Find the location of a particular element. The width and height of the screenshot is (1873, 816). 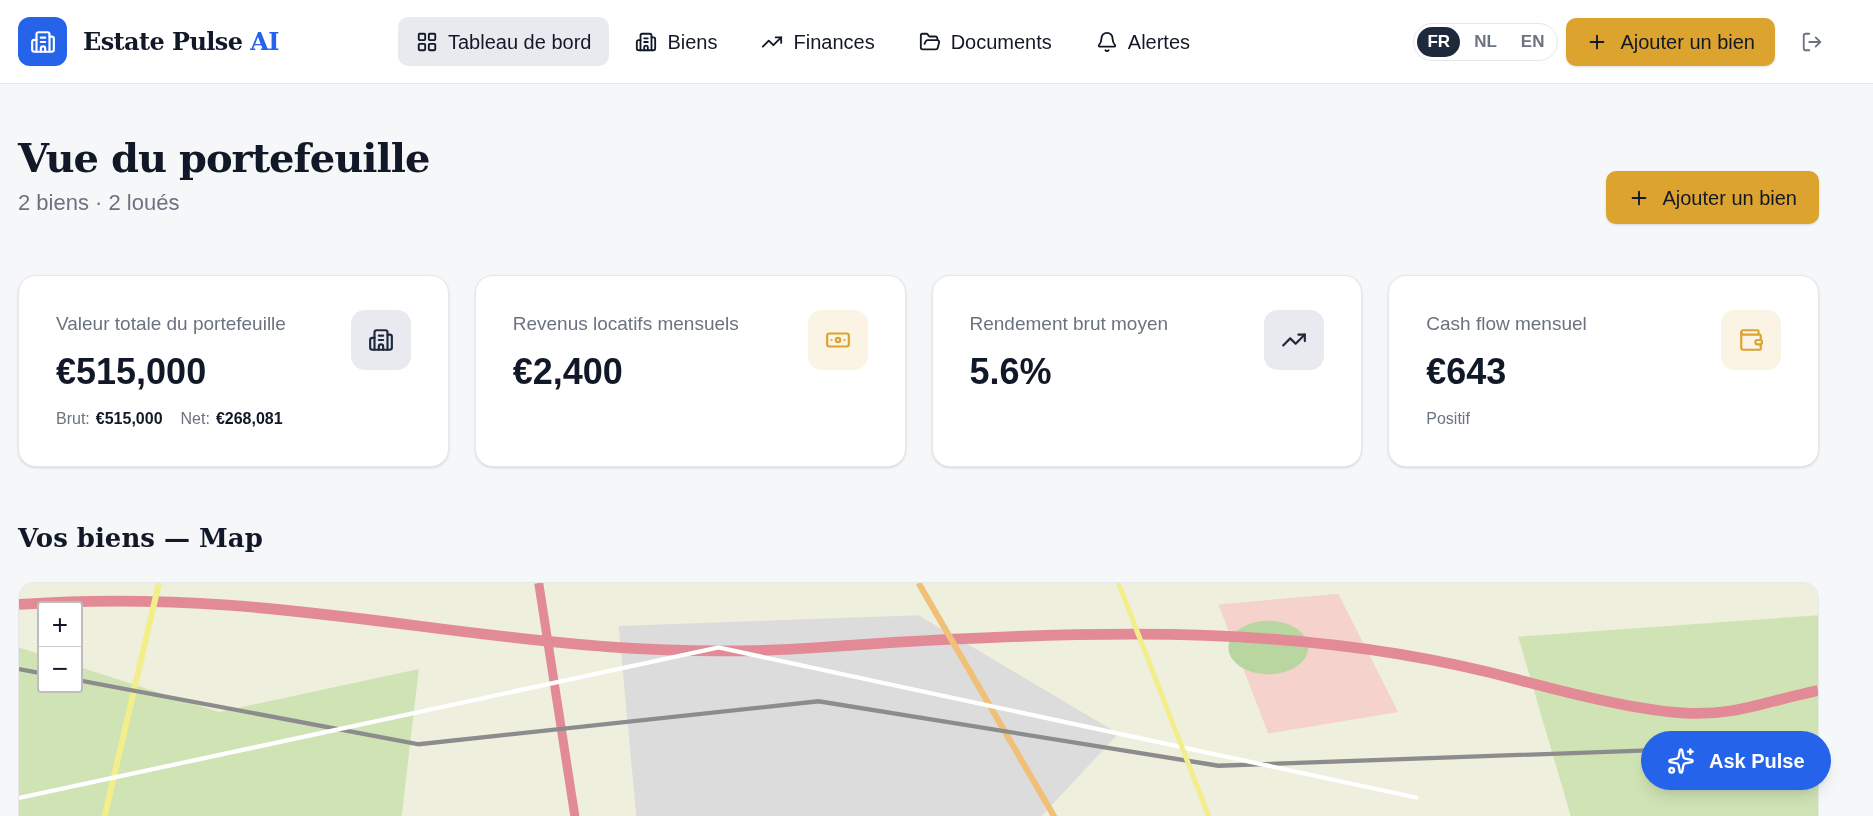

stat-label: Cash flow mensuel is located at coordinates (1506, 324).